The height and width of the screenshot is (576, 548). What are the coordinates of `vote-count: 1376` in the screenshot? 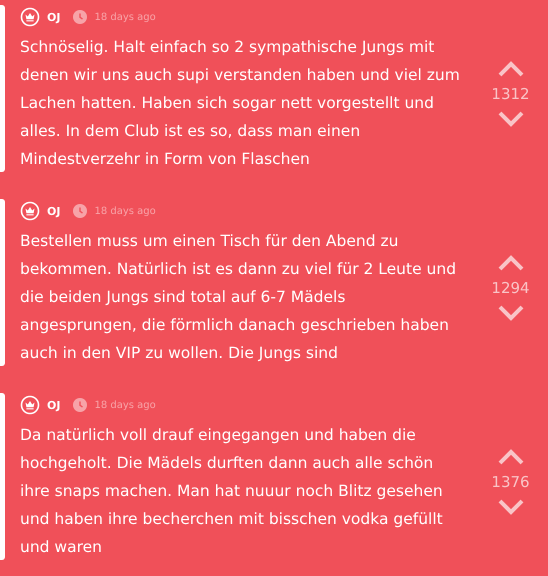 It's located at (510, 482).